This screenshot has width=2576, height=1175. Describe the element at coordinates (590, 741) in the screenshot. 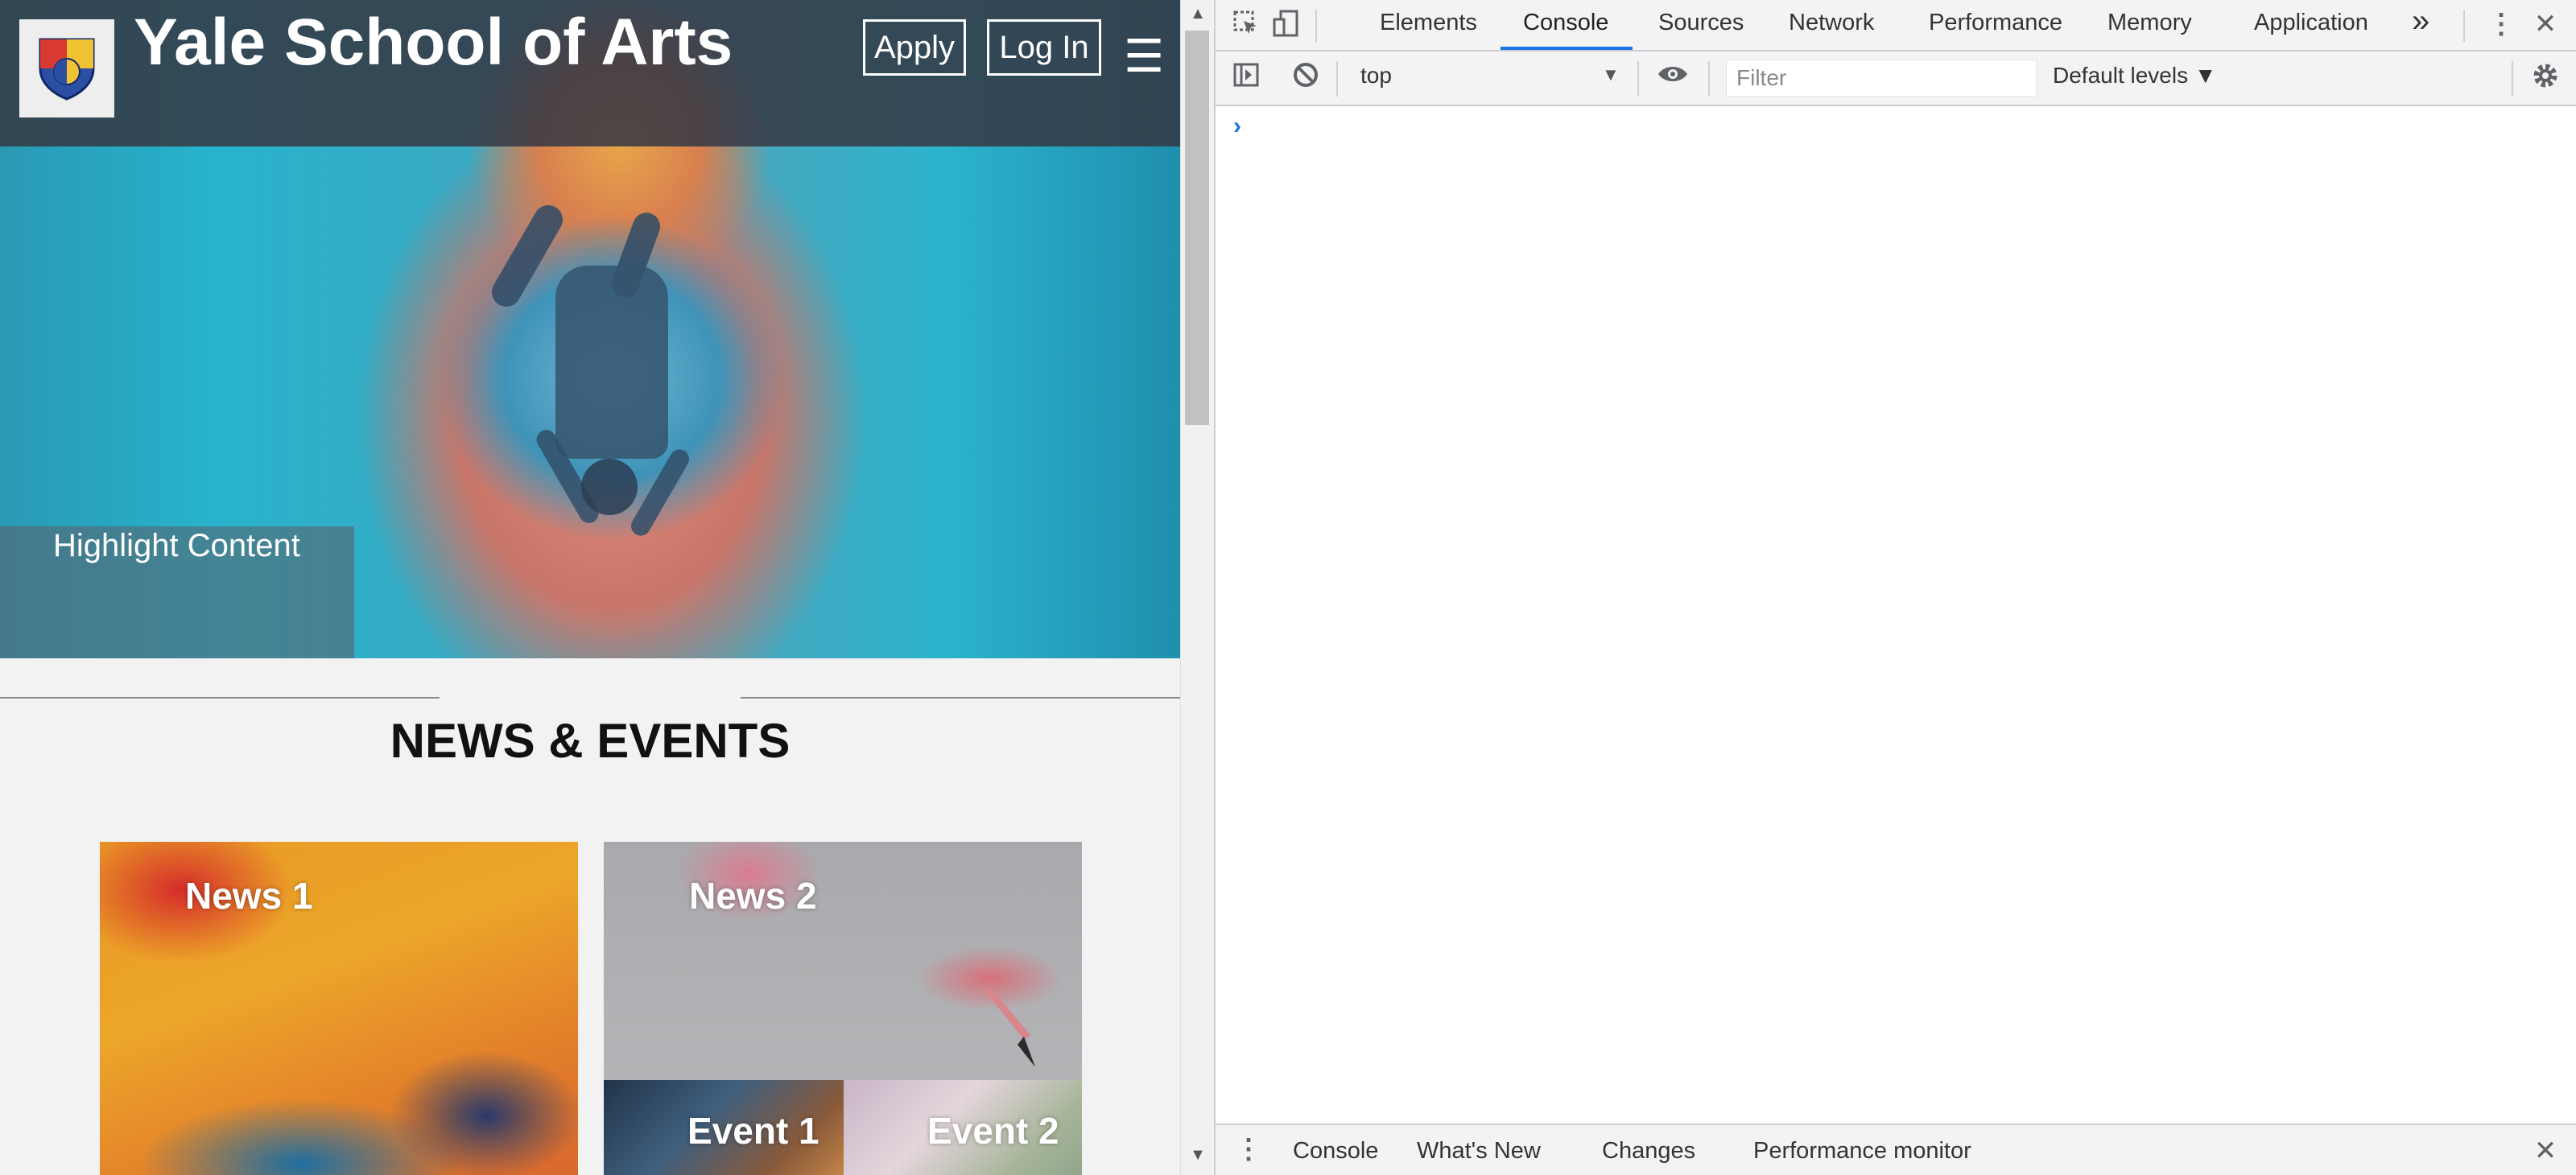

I see `news-events-heading: NEWS & EVENTS` at that location.